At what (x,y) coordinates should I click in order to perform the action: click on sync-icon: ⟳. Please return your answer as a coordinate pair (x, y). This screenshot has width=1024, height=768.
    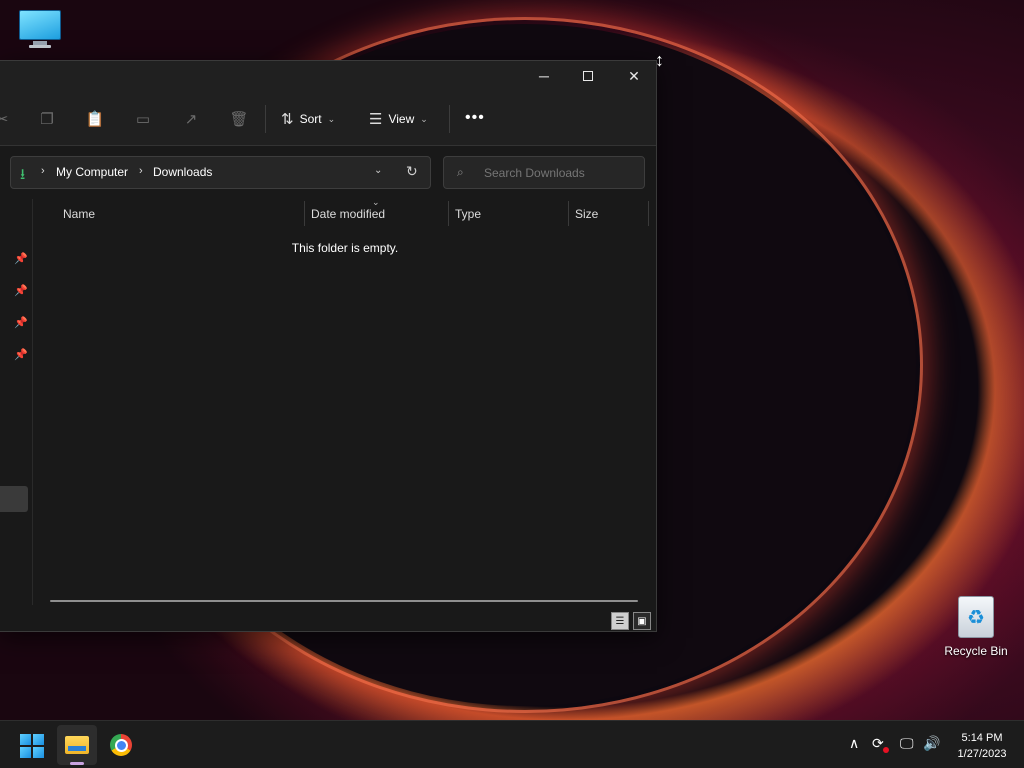
    Looking at the image, I should click on (878, 743).